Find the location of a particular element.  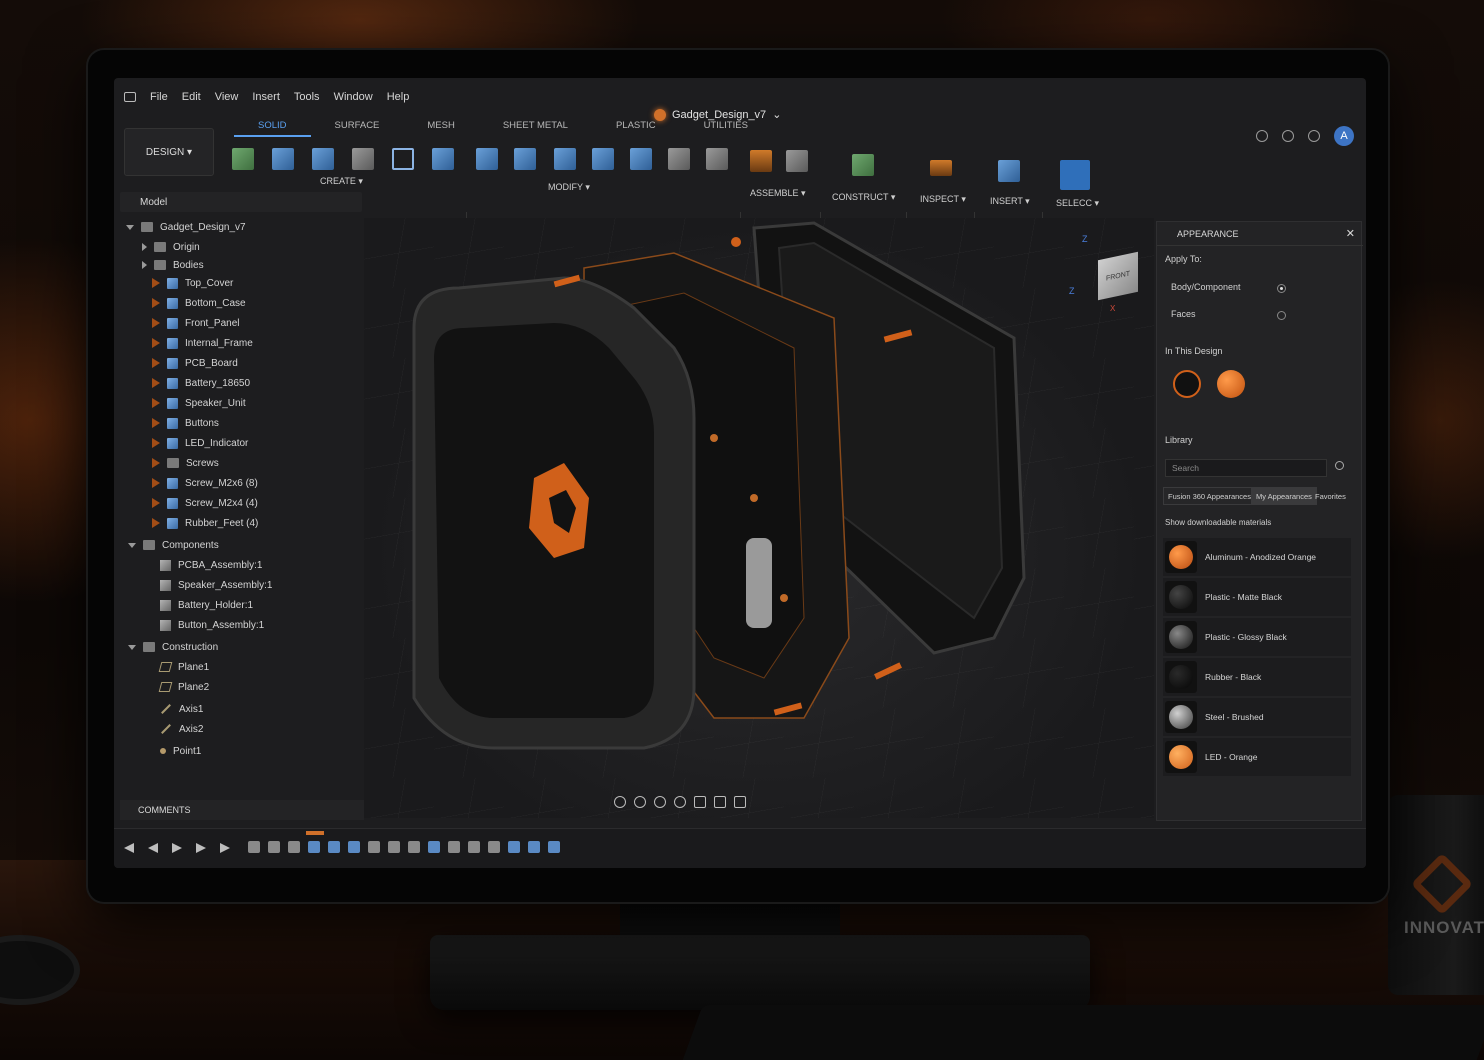

tab-sheet-metal: SHEET METAL is located at coordinates (535, 128).